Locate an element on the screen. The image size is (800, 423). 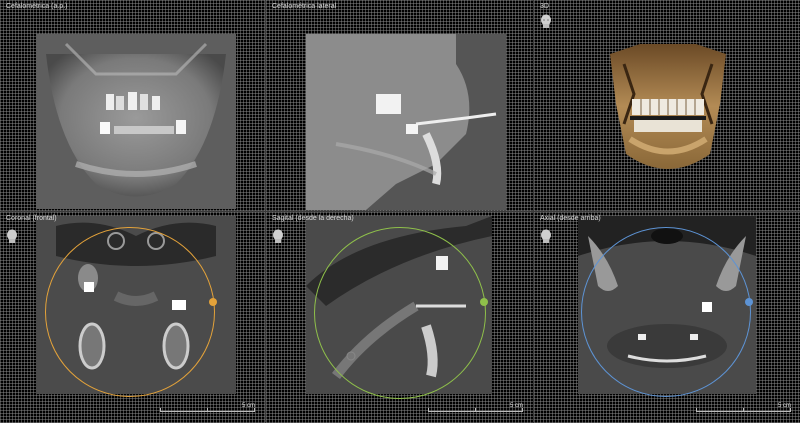
panel-label: Axial (desde arriba) is located at coordinates (570, 218).